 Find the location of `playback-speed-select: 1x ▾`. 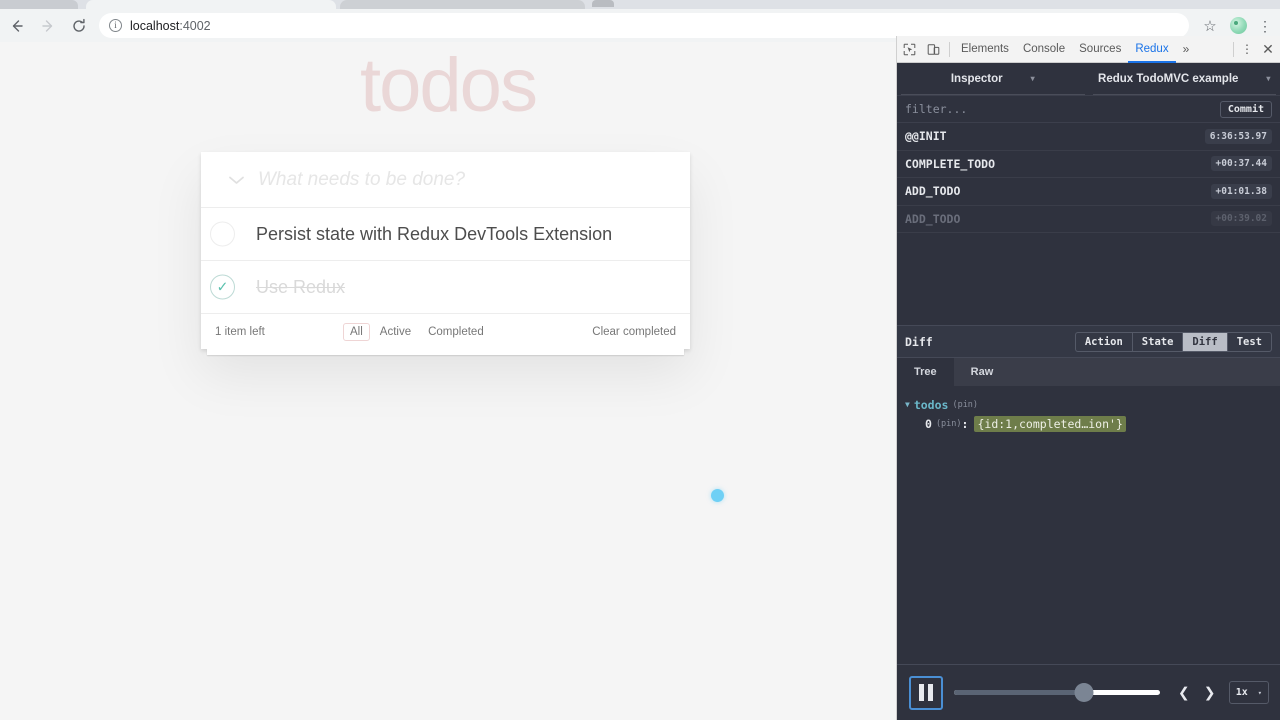

playback-speed-select: 1x ▾ is located at coordinates (1248, 692).